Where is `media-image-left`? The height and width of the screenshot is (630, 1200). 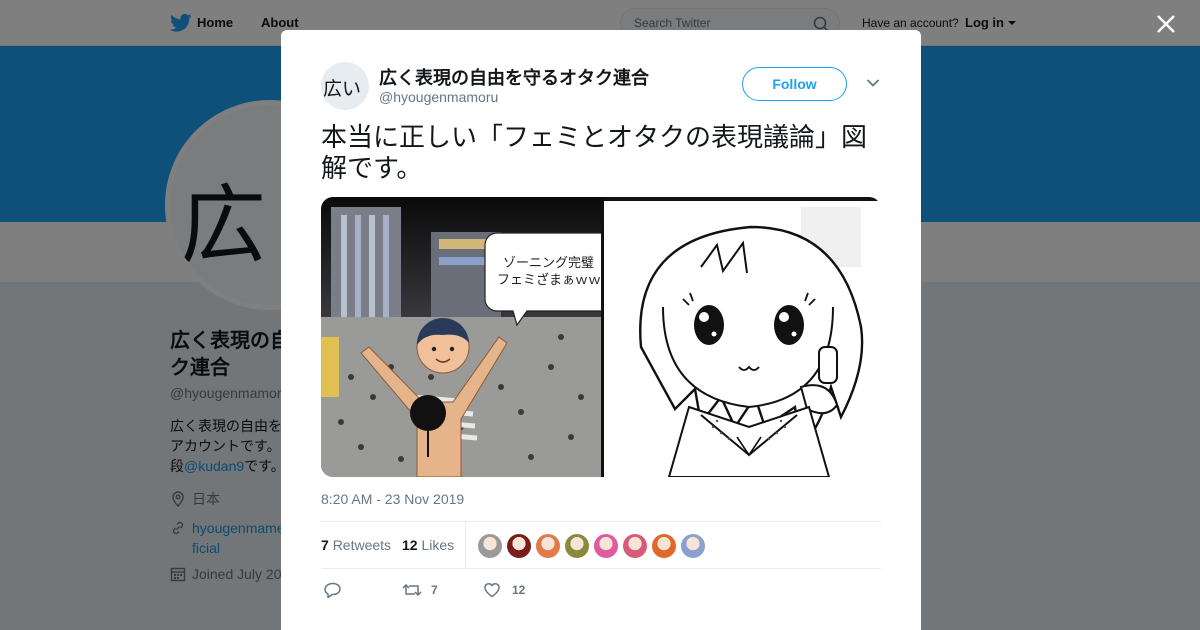 media-image-left is located at coordinates (461, 337).